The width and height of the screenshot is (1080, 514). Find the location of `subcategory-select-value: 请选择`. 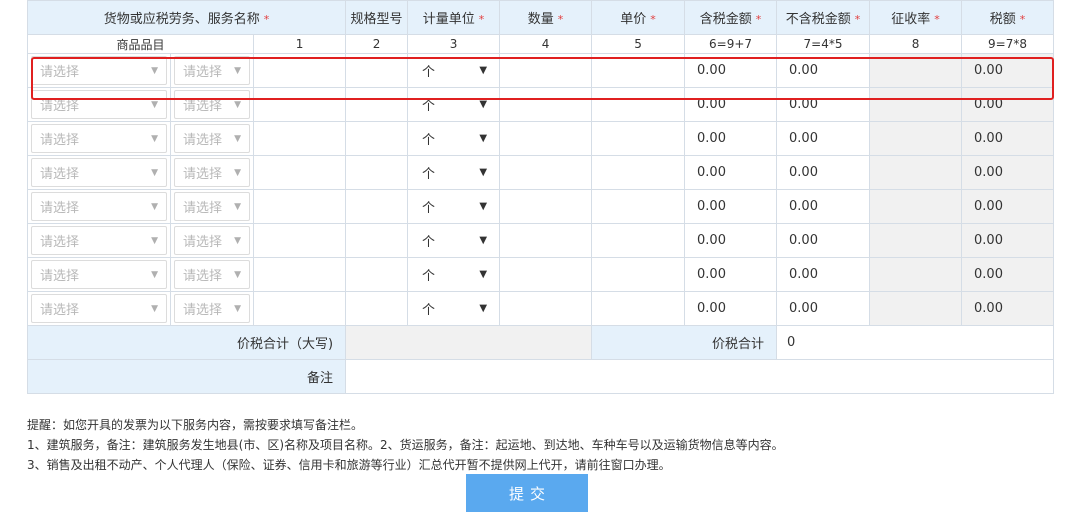

subcategory-select-value: 请选择 is located at coordinates (203, 72).